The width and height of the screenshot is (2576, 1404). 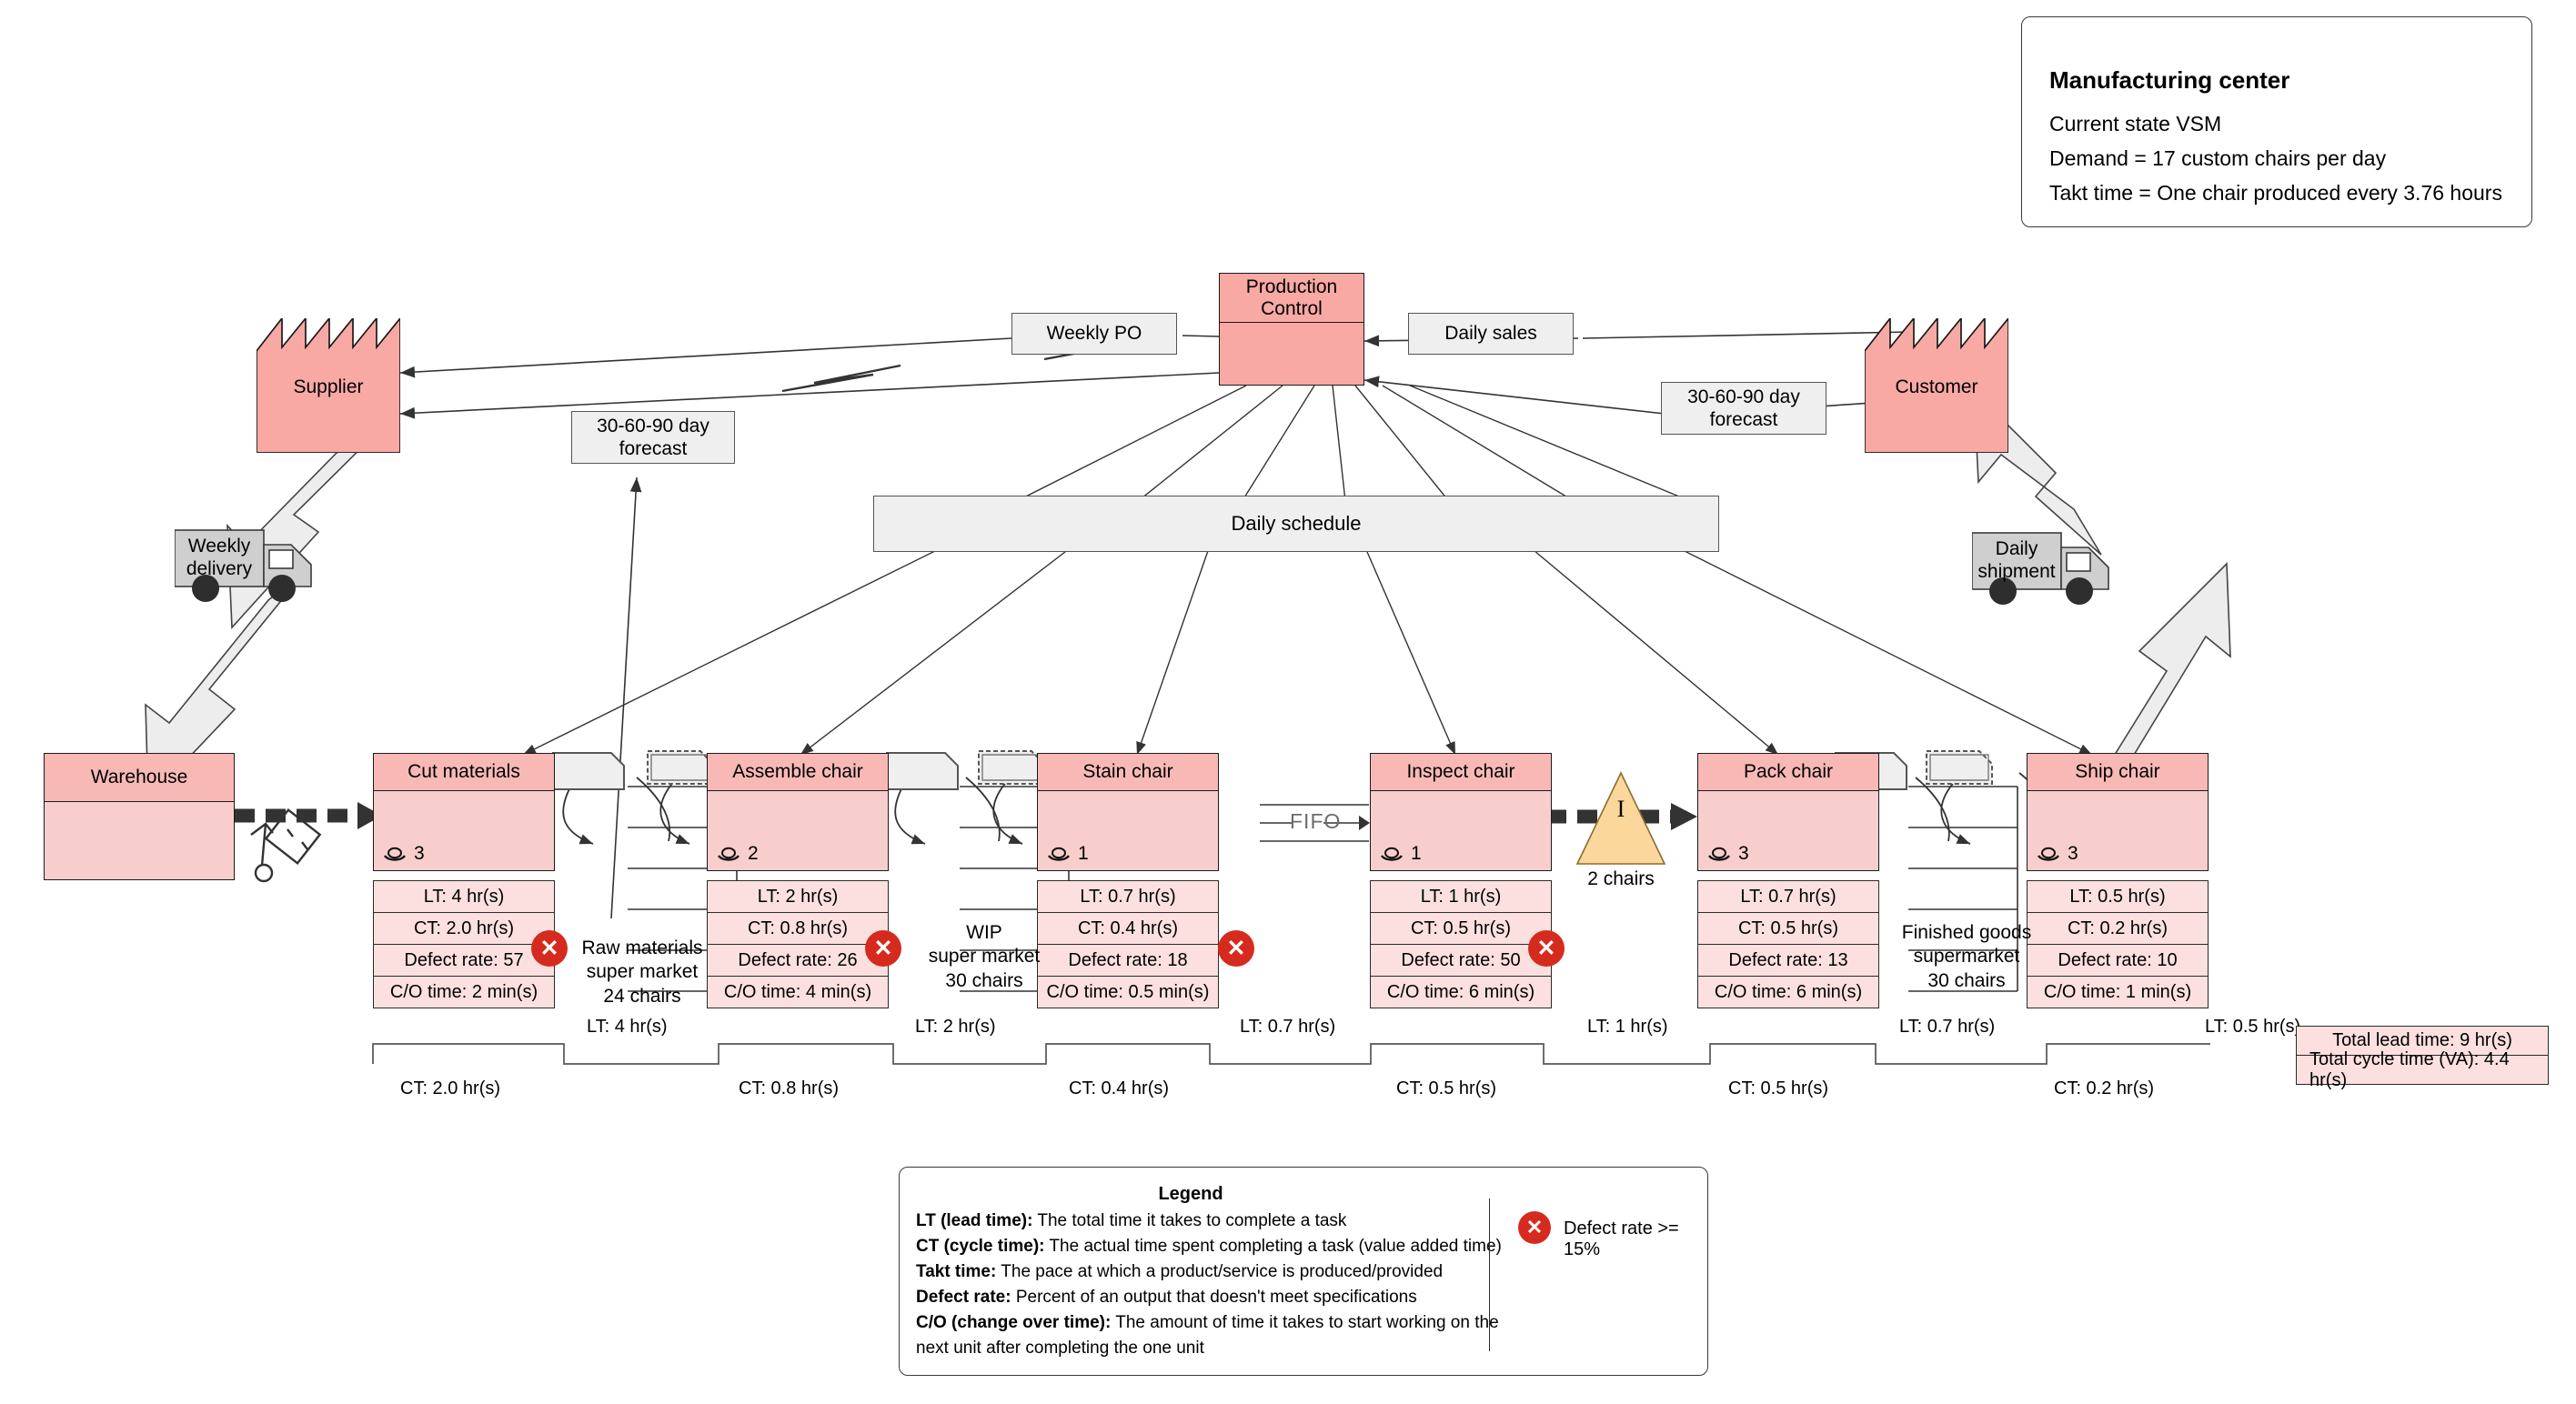 I want to click on process-header: Ship chair, so click(x=2118, y=772).